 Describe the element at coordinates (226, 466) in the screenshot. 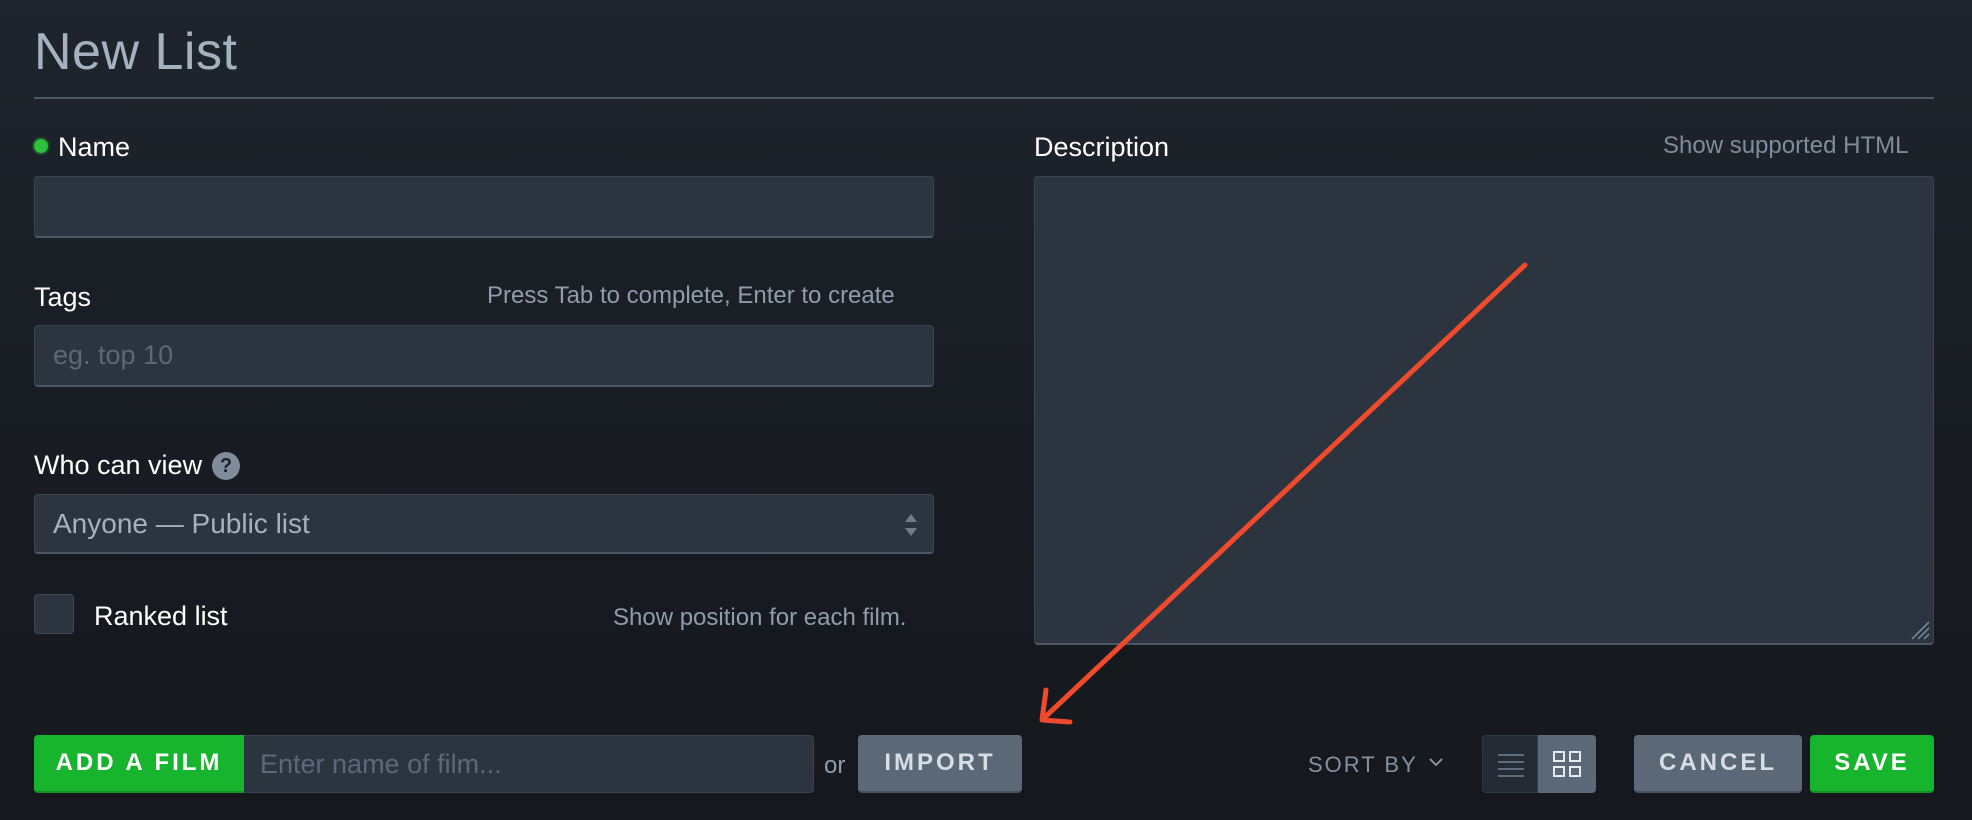

I see `help-icon: ?` at that location.